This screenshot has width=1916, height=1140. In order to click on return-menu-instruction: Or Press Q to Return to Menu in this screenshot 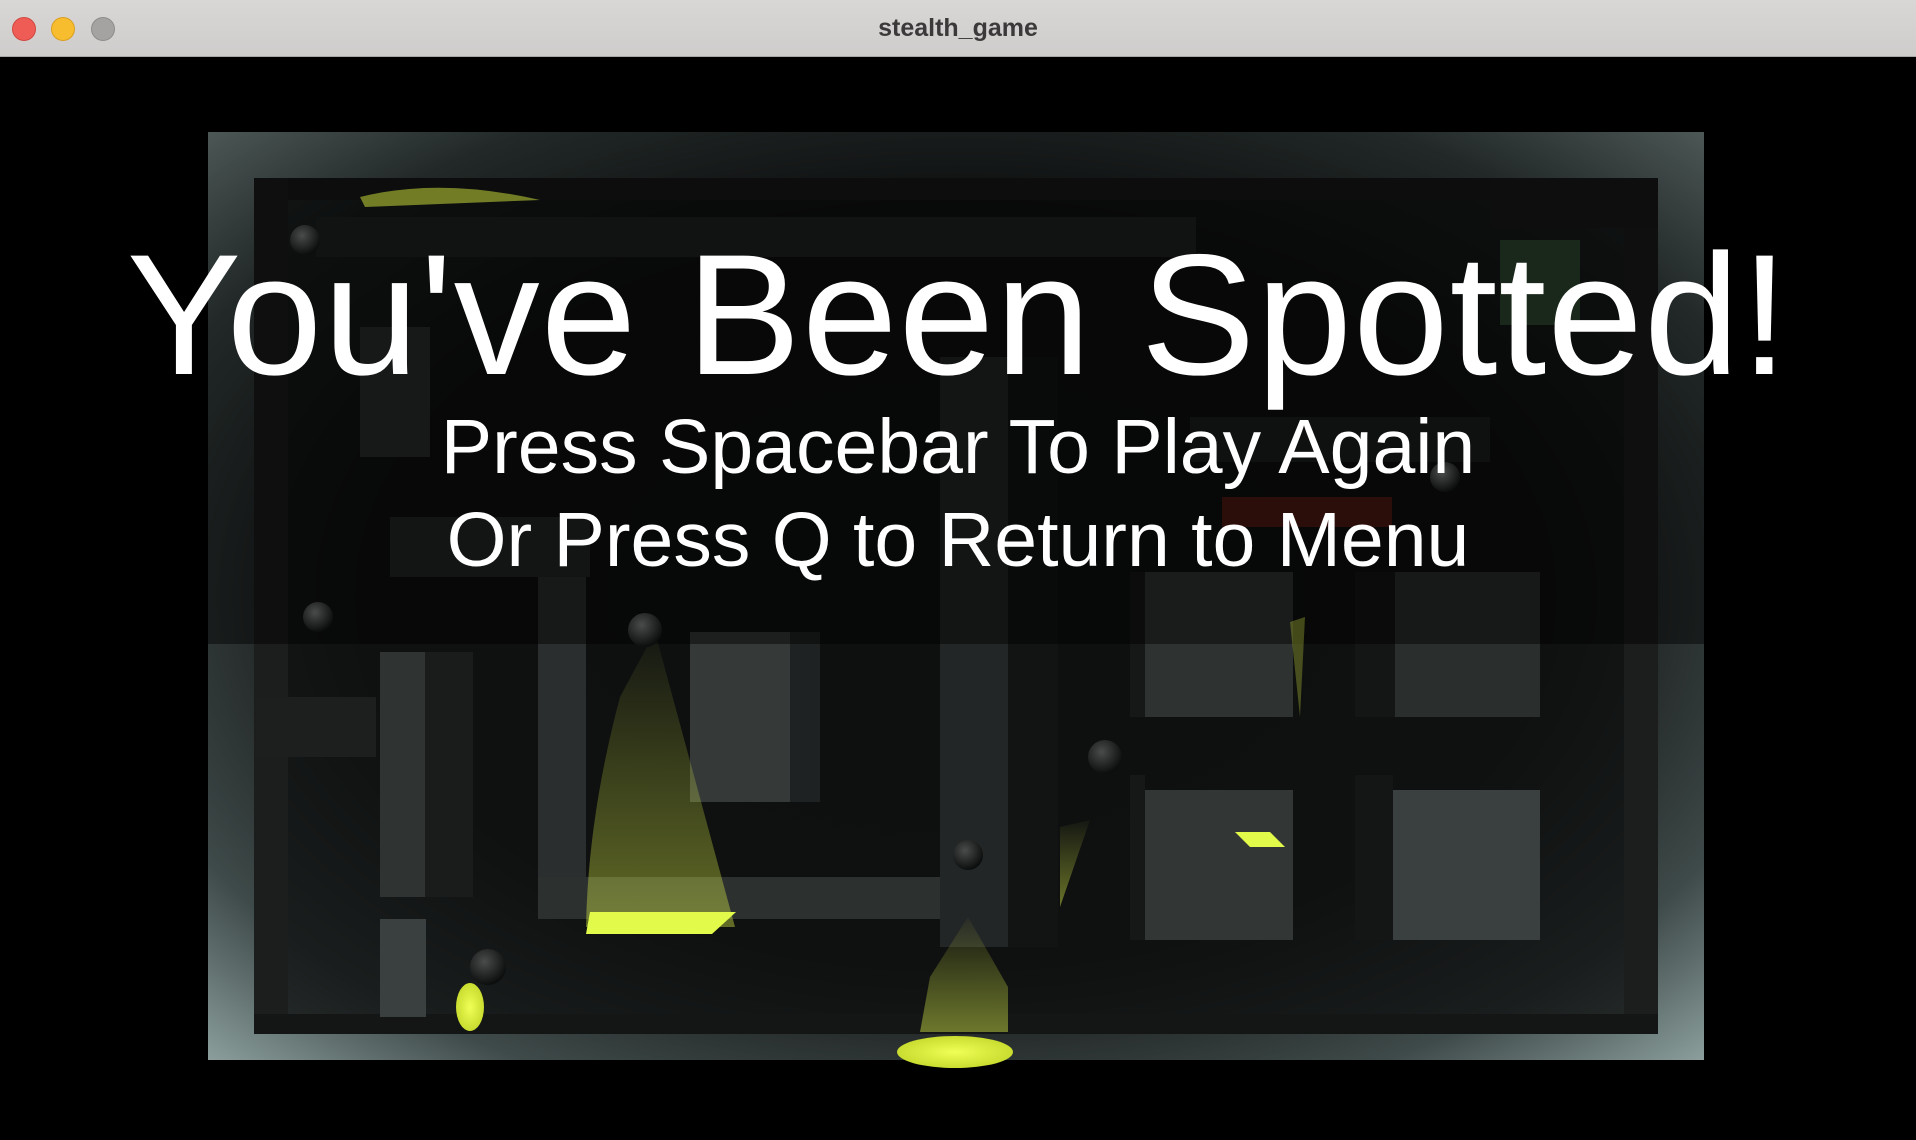, I will do `click(958, 540)`.